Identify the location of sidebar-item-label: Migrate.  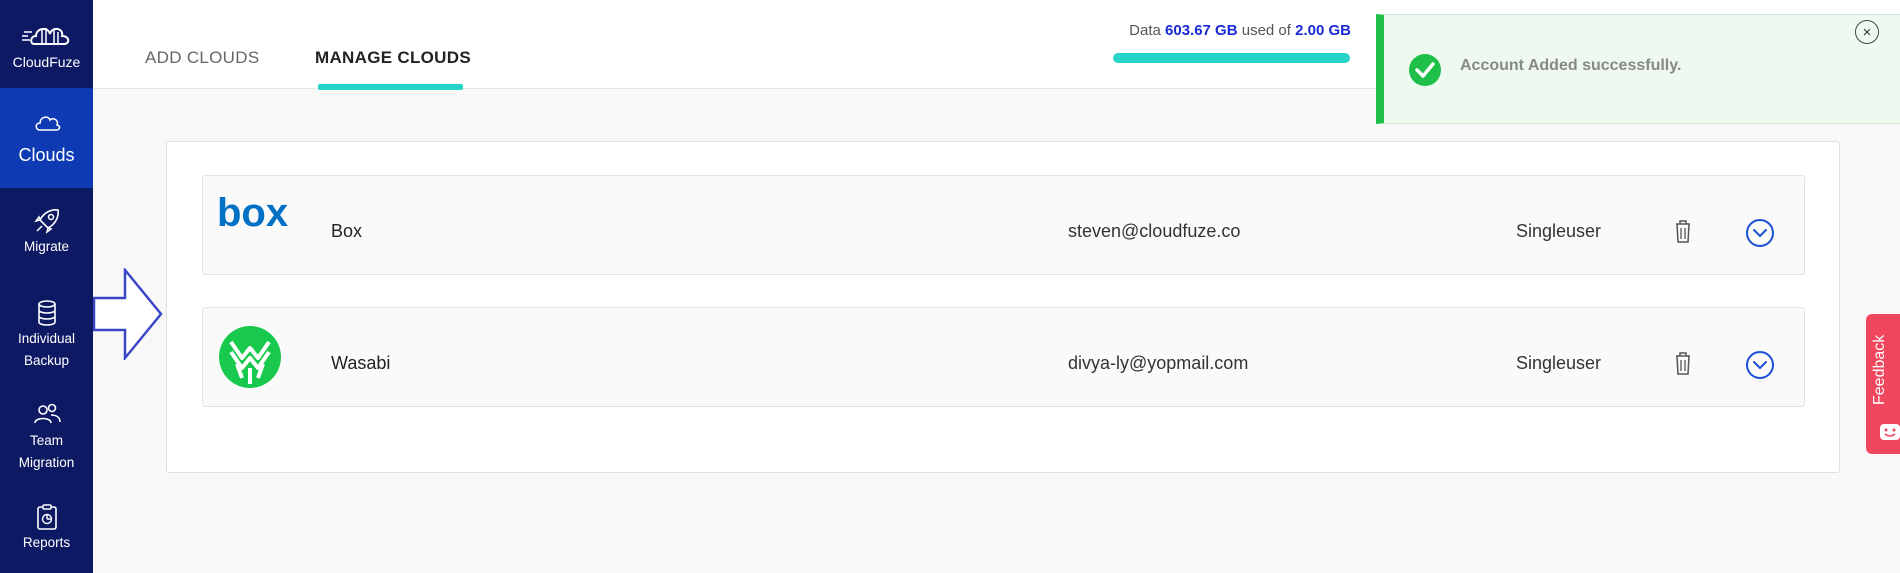
(46, 246).